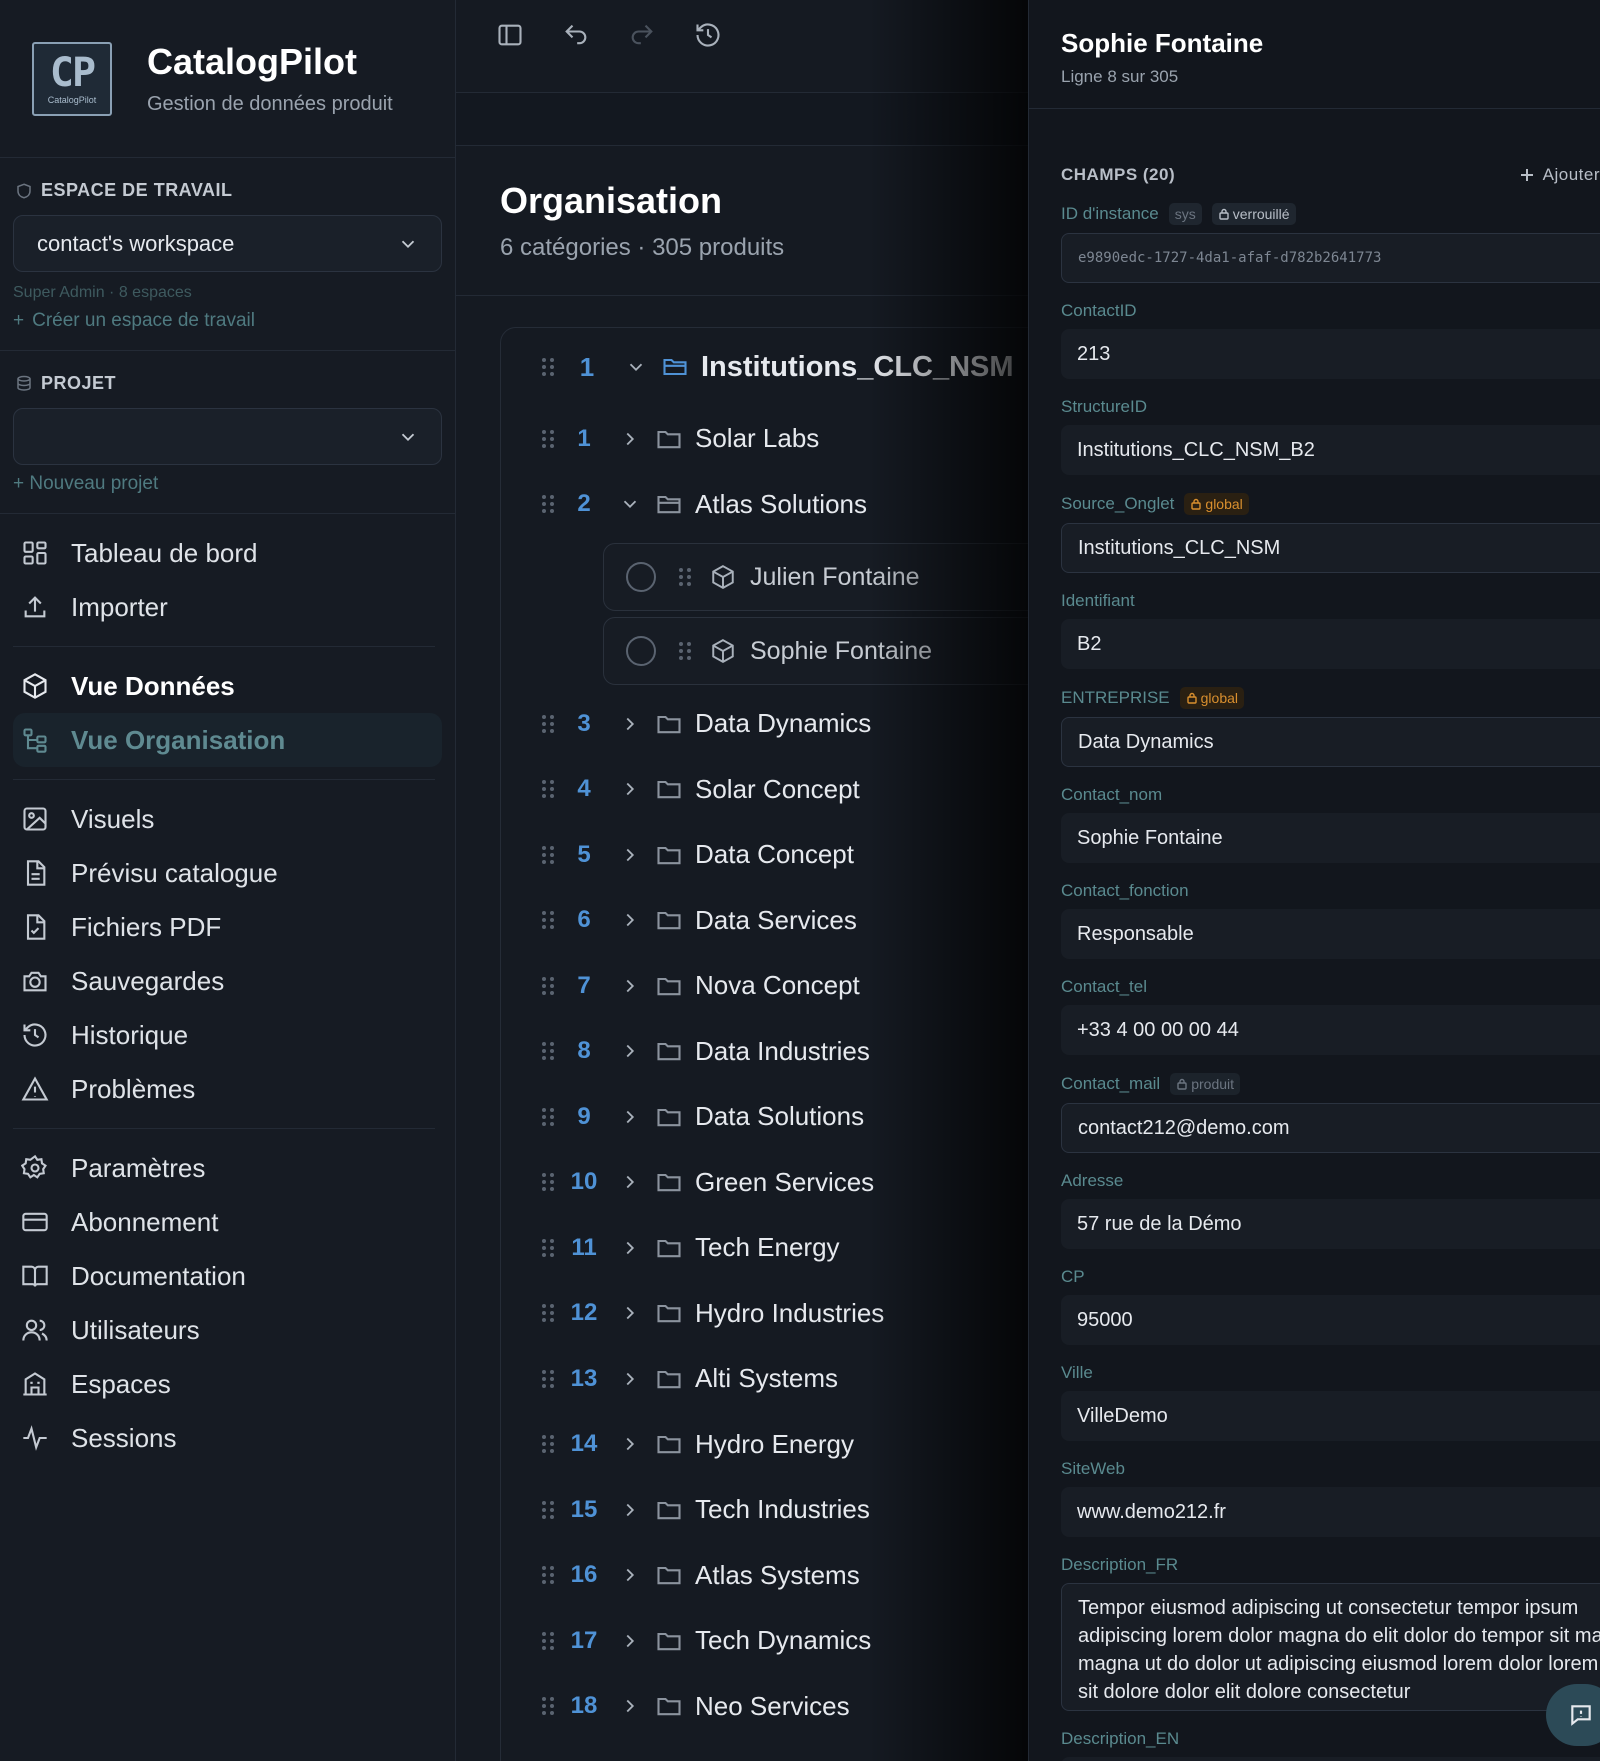  What do you see at coordinates (1559, 175) in the screenshot?
I see `add-field-button: Ajouter` at bounding box center [1559, 175].